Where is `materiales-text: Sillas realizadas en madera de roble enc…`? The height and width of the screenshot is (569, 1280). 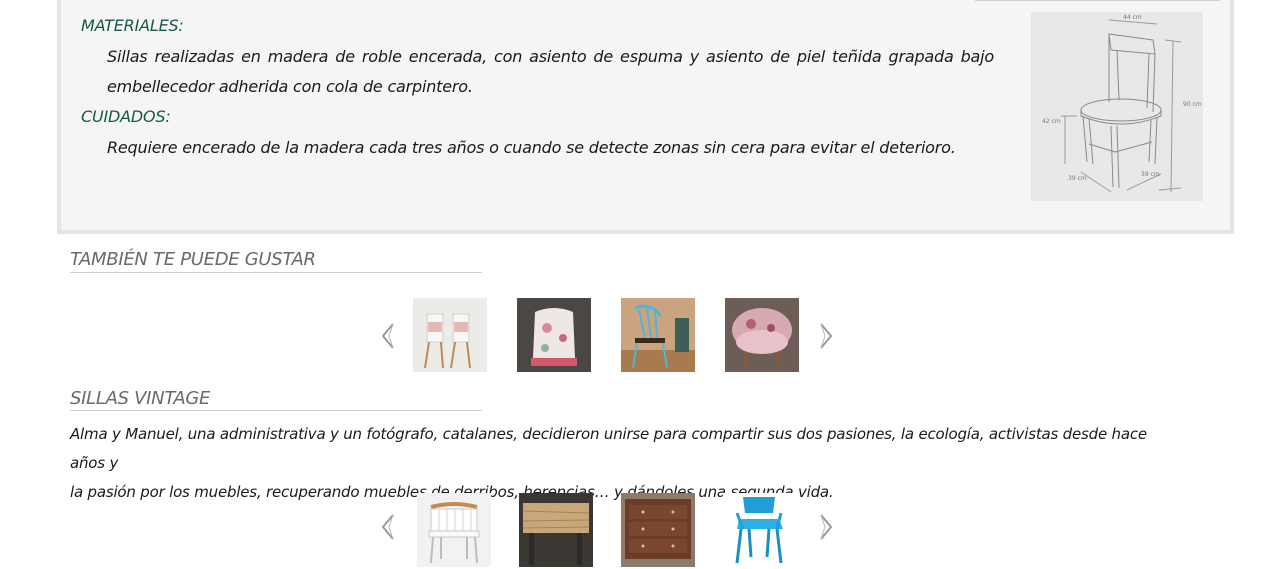
materiales-text: Sillas realizadas en madera de roble enc… is located at coordinates (550, 71).